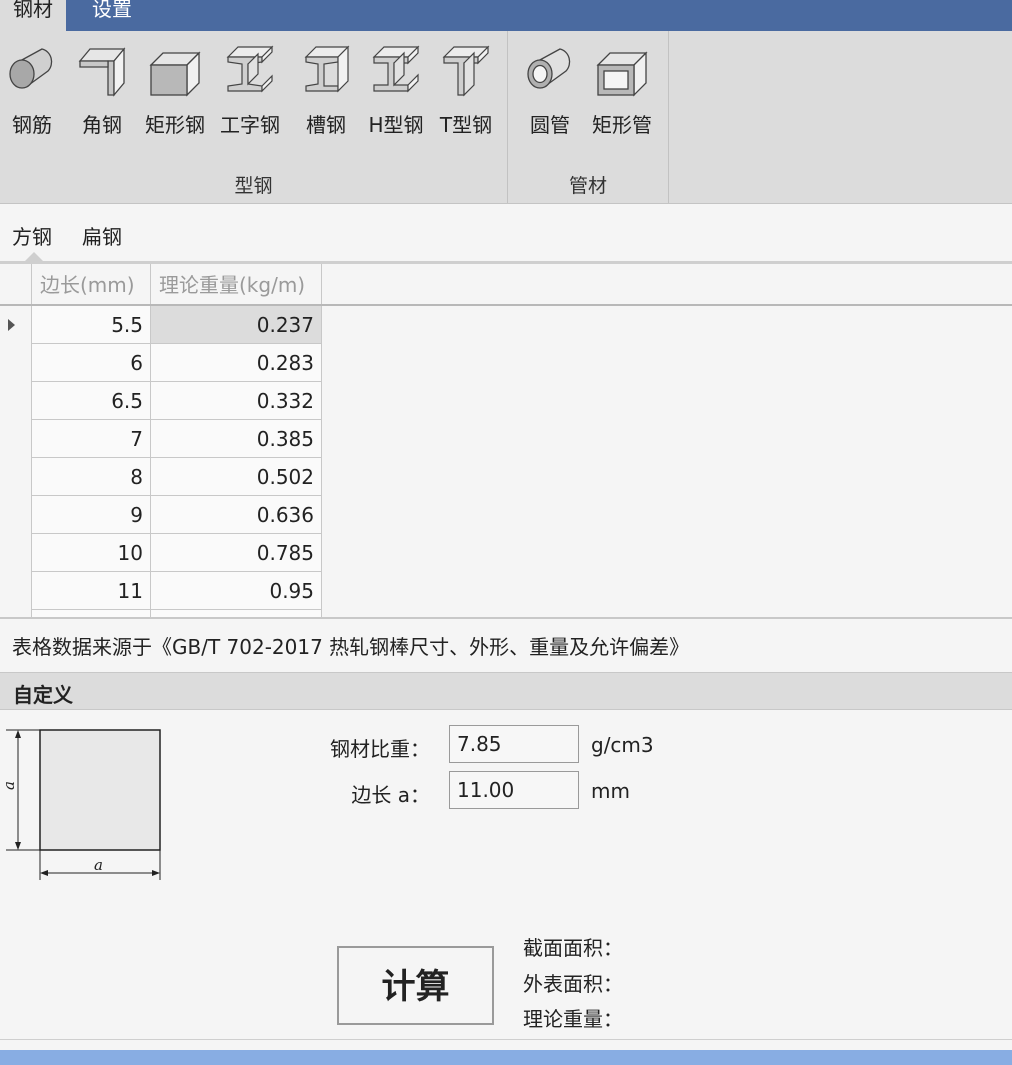  What do you see at coordinates (236, 515) in the screenshot?
I see `cell-weight: 0.636` at bounding box center [236, 515].